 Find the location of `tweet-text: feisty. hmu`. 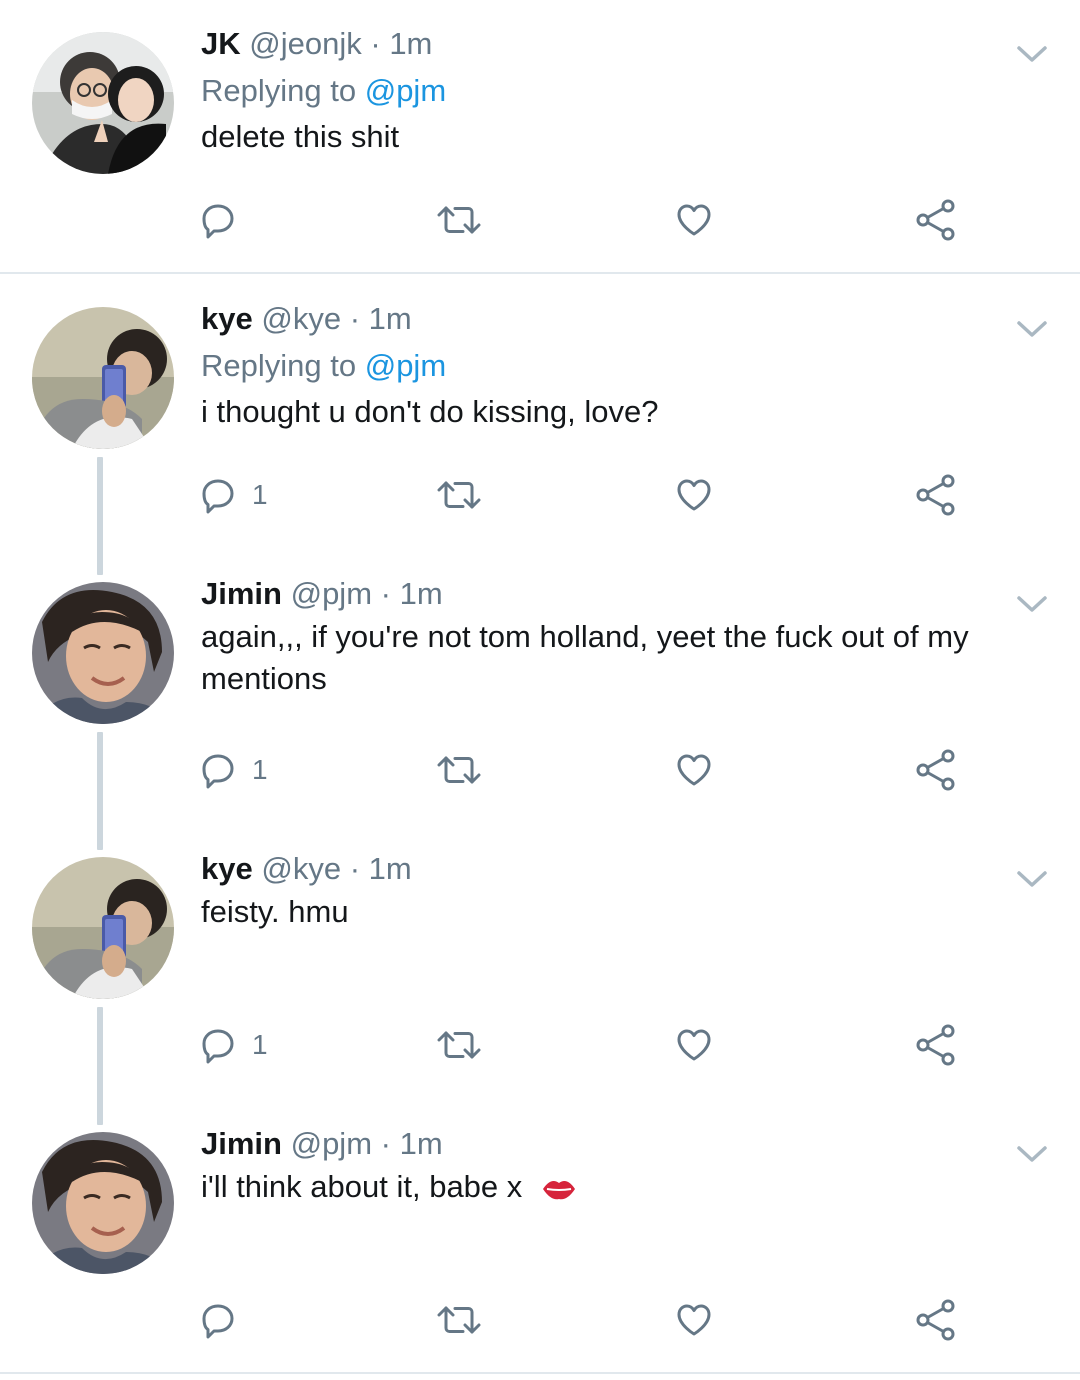

tweet-text: feisty. hmu is located at coordinates (275, 911).